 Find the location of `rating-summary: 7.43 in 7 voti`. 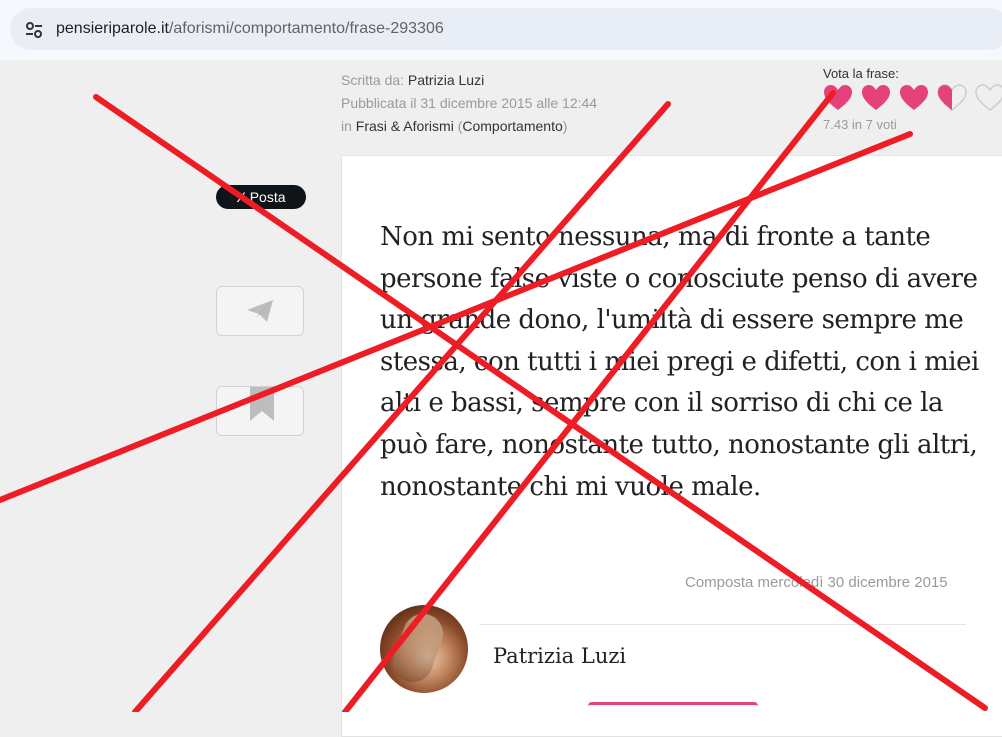

rating-summary: 7.43 in 7 voti is located at coordinates (860, 124).